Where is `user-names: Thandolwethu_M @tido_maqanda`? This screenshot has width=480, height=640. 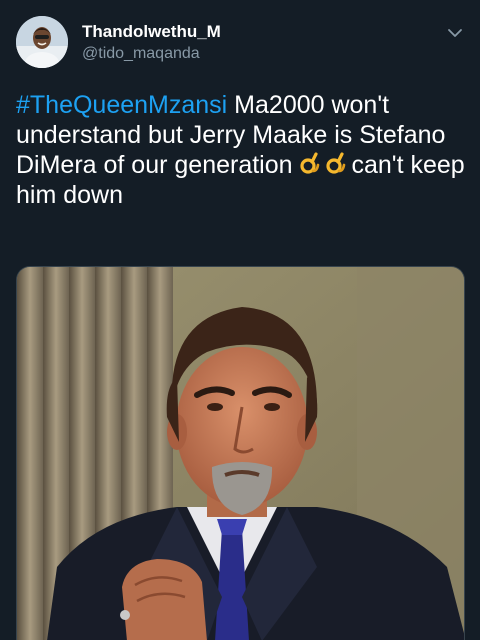 user-names: Thandolwethu_M @tido_maqanda is located at coordinates (151, 43).